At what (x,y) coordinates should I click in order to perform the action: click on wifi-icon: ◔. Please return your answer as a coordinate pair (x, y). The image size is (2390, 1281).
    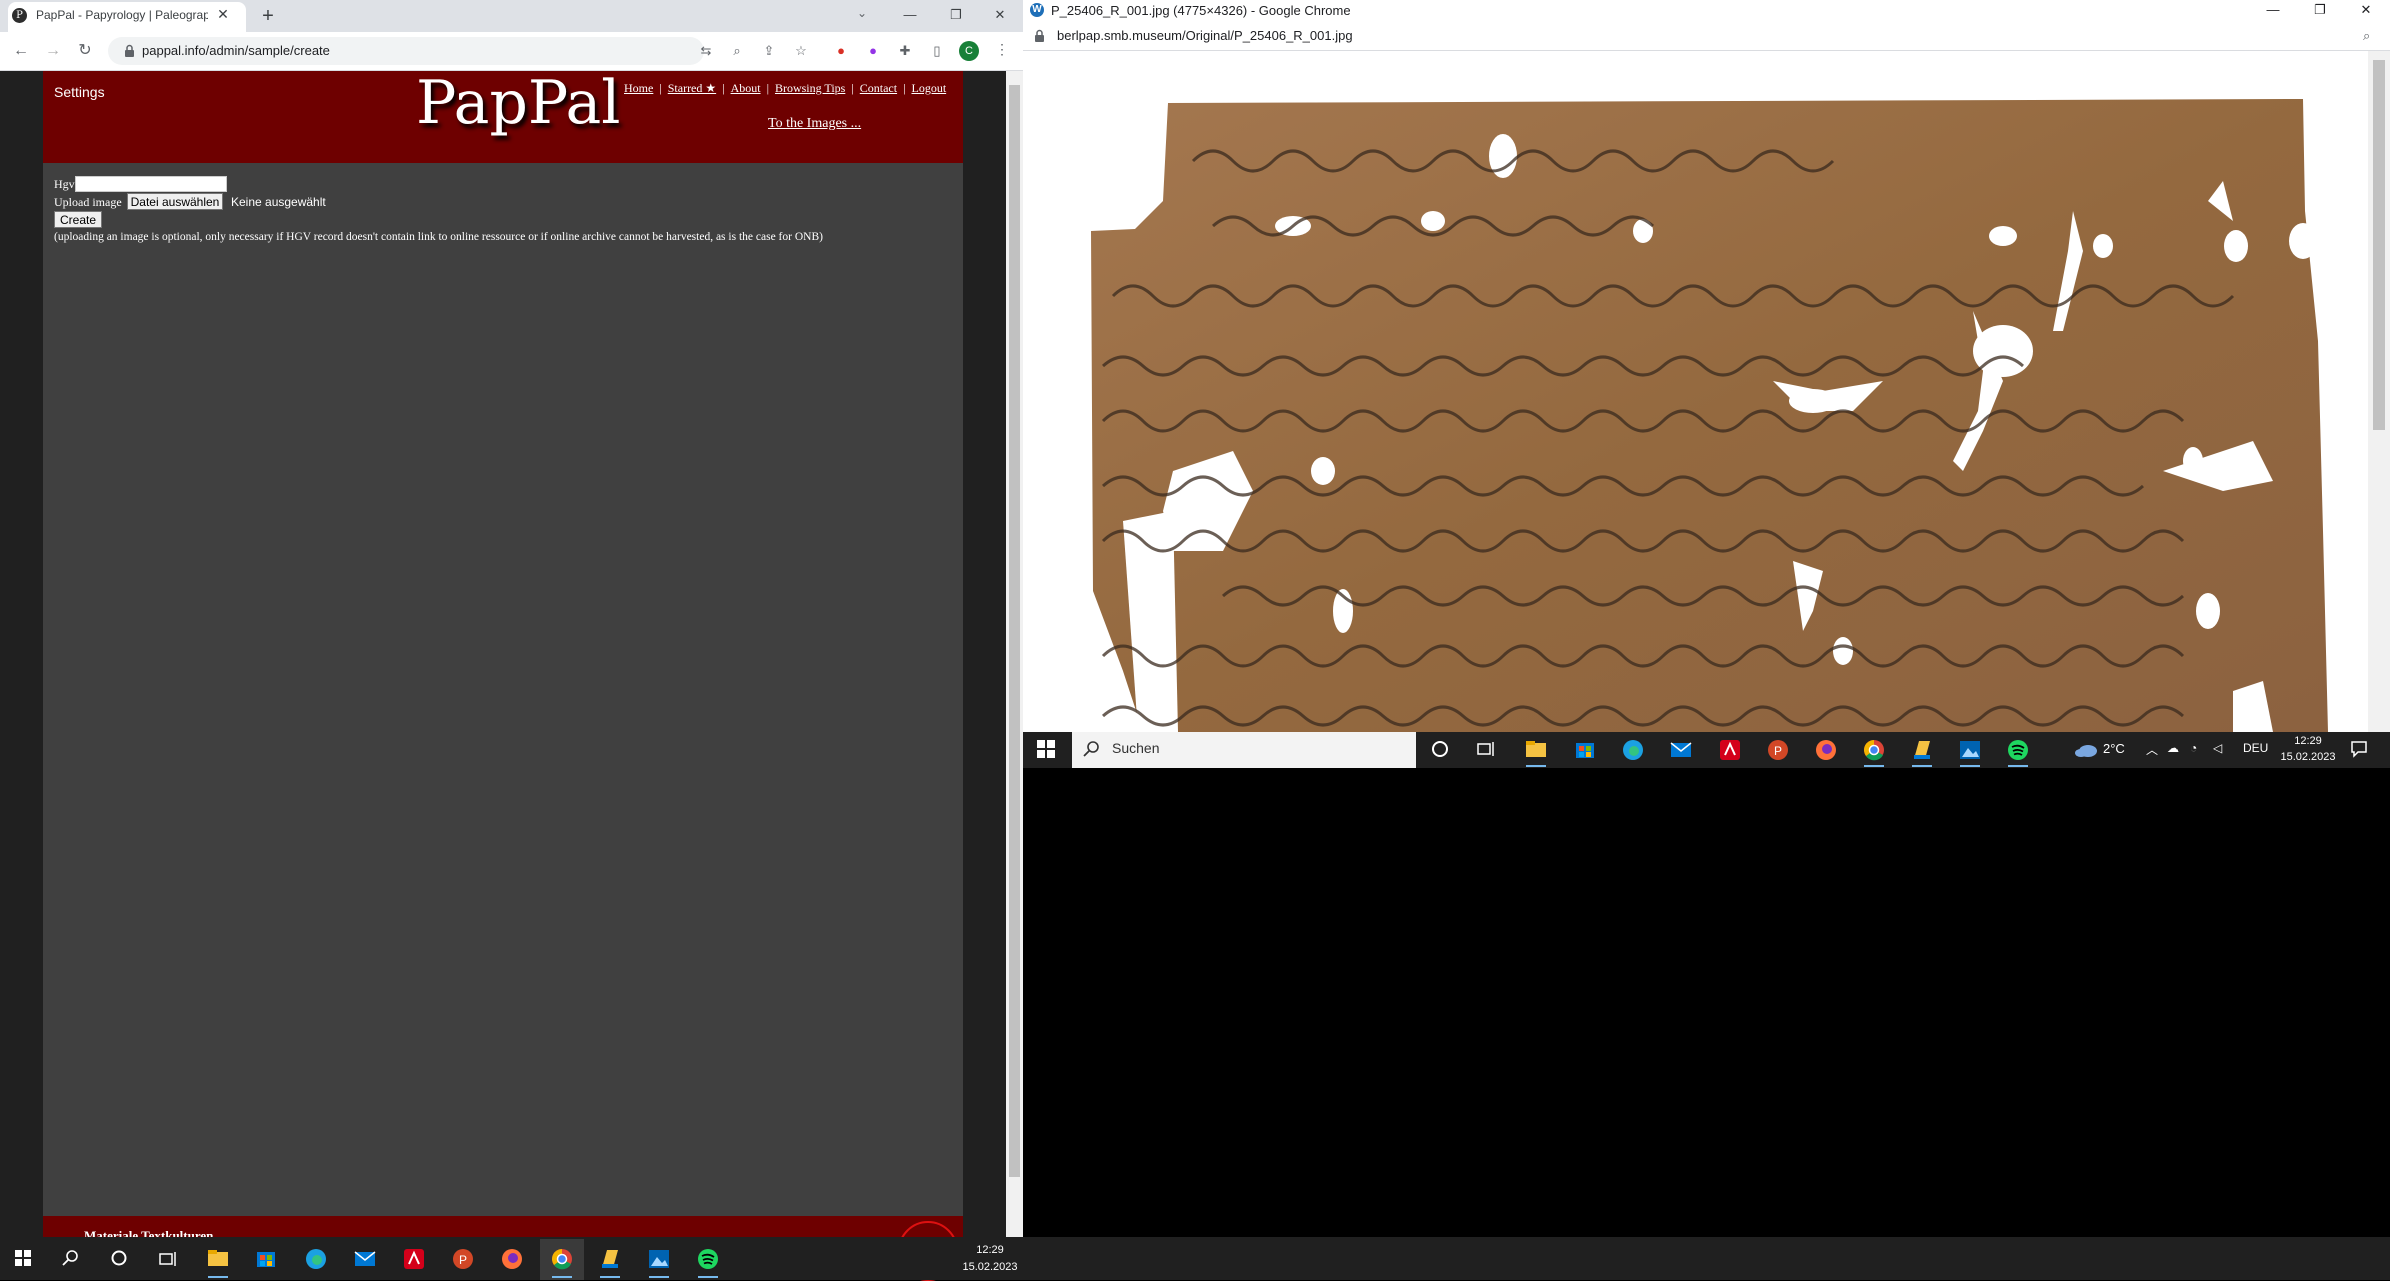
    Looking at the image, I should click on (2193, 748).